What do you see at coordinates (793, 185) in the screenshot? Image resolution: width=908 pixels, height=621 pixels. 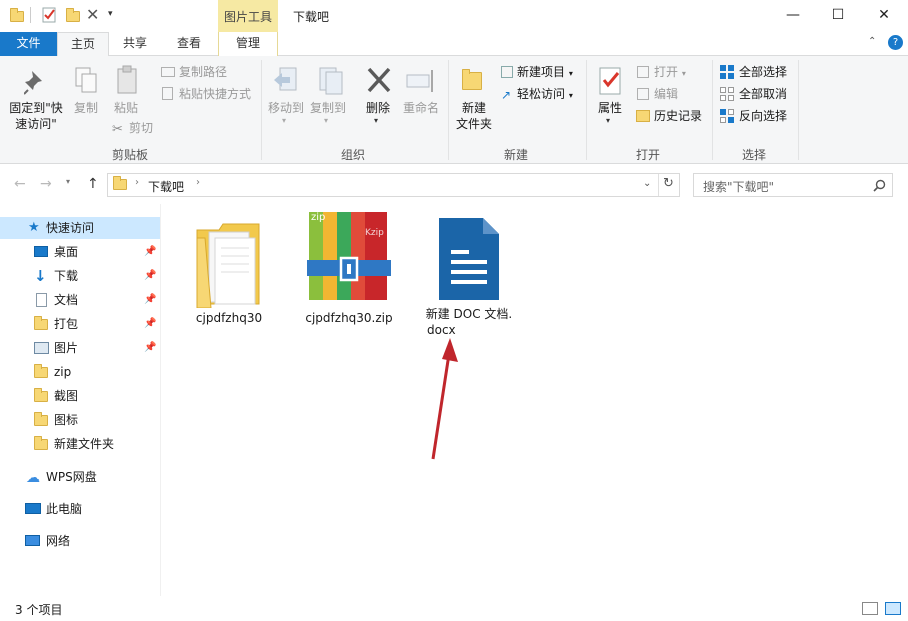 I see `search-input: 搜索"下载吧"` at bounding box center [793, 185].